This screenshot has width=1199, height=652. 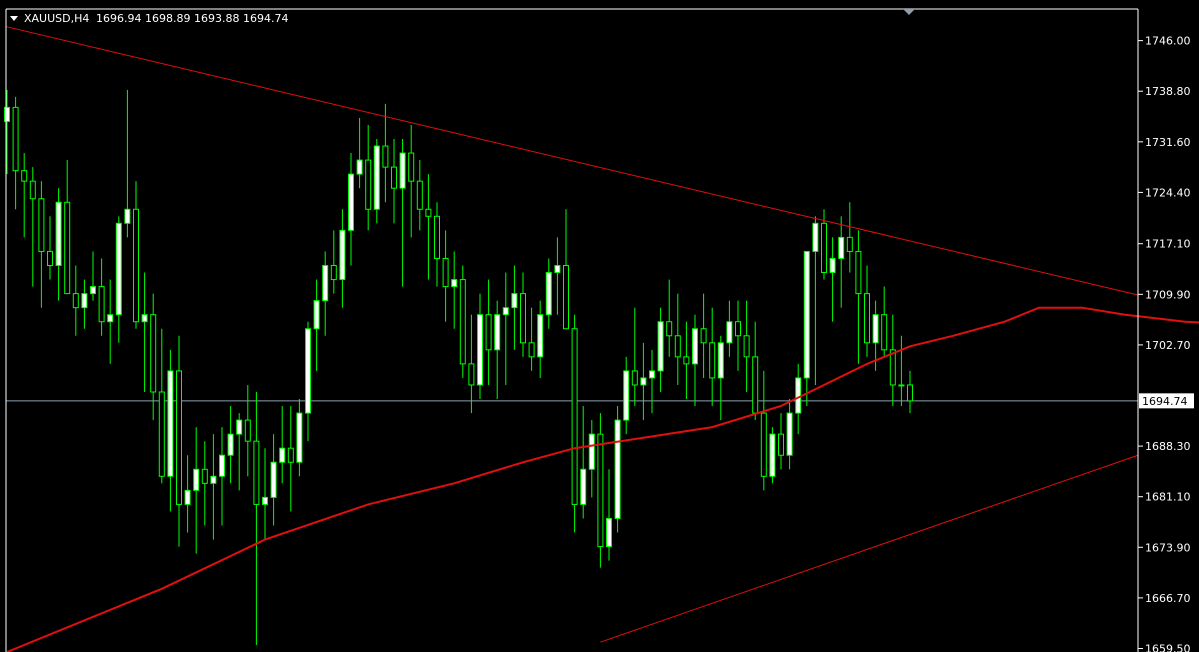 What do you see at coordinates (1168, 41) in the screenshot?
I see `y-tick-label: 1746.00` at bounding box center [1168, 41].